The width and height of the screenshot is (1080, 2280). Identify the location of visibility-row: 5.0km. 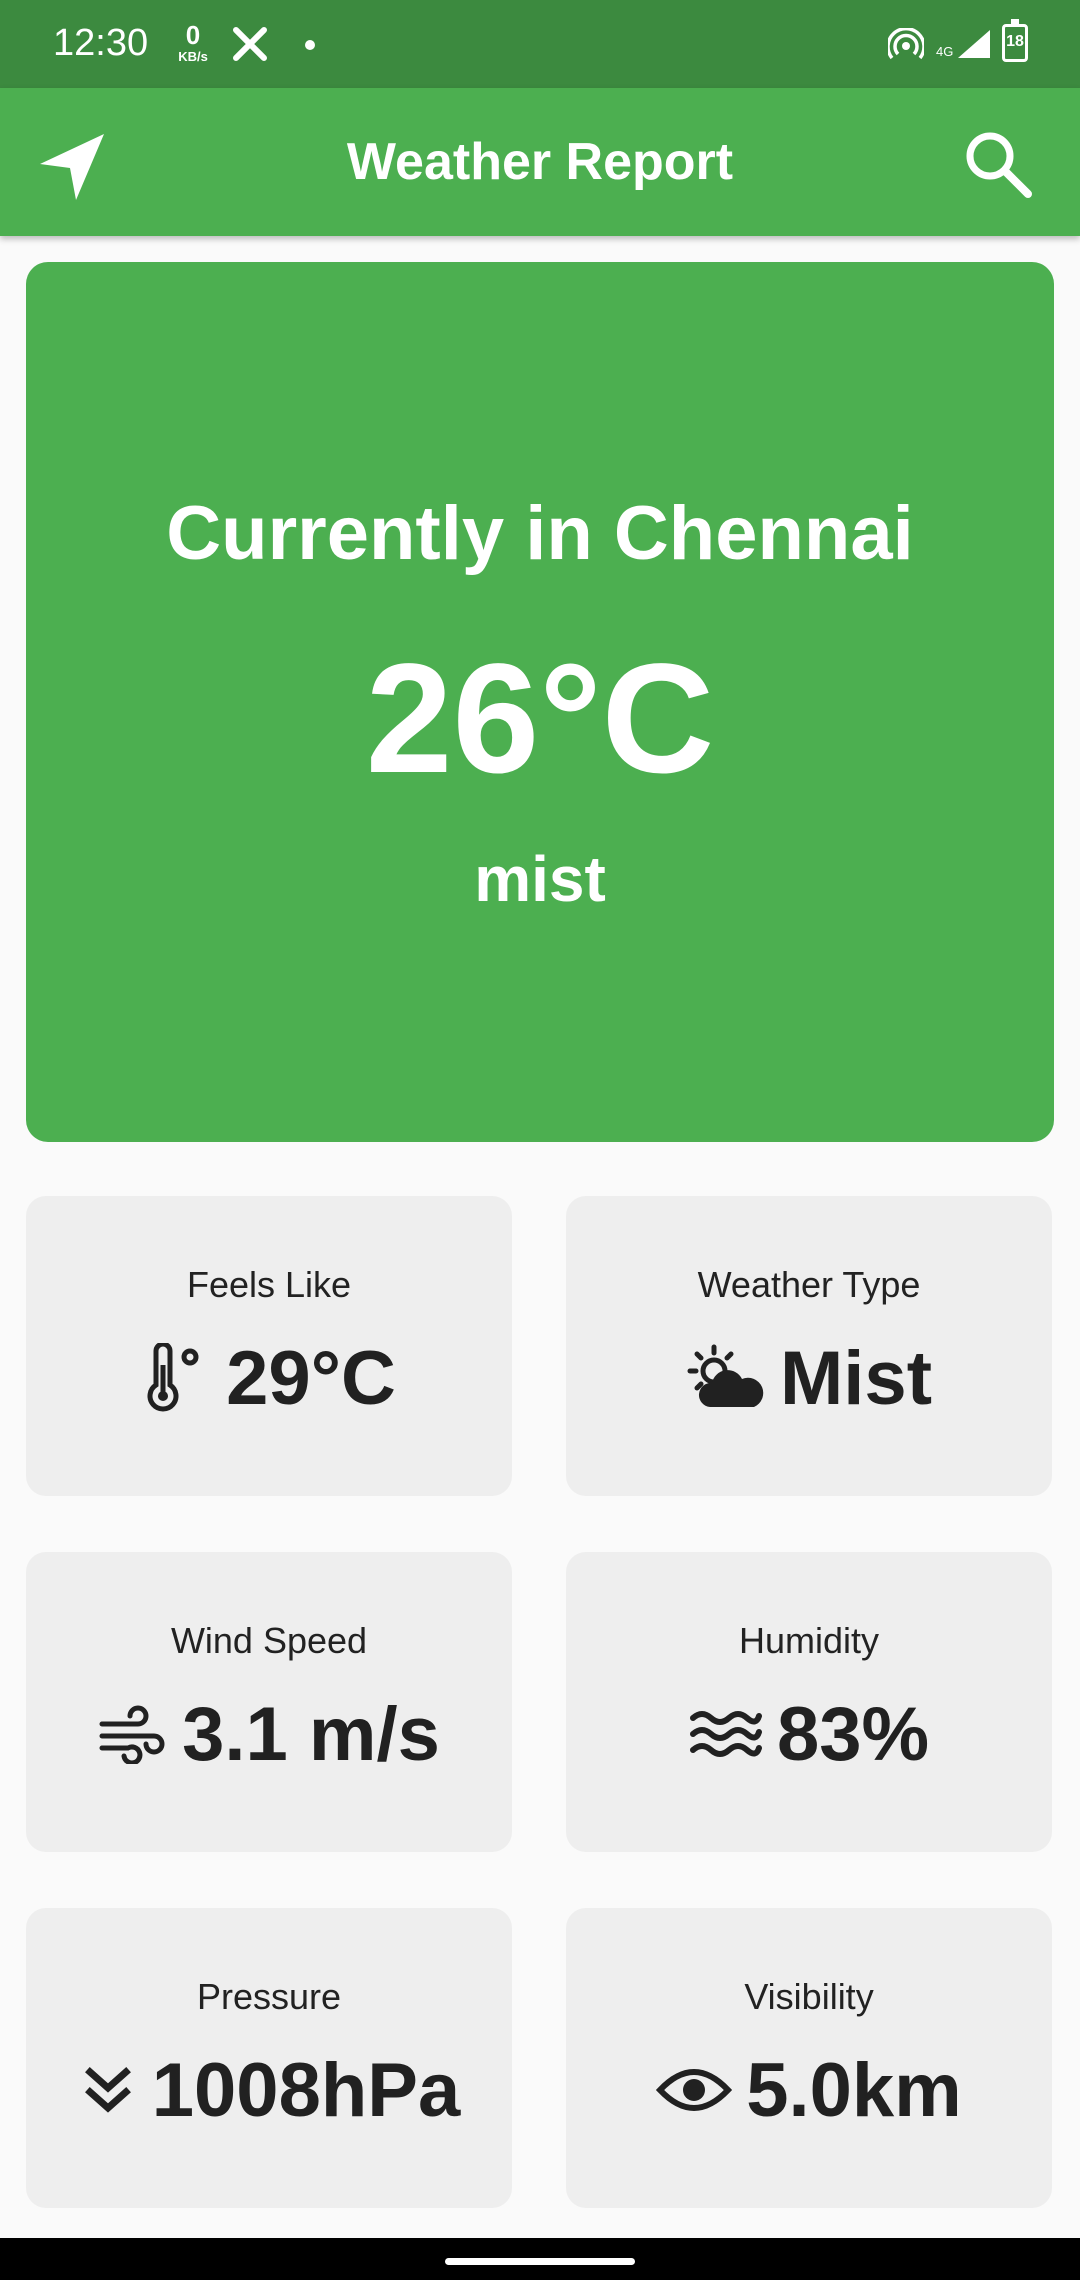
(809, 2090).